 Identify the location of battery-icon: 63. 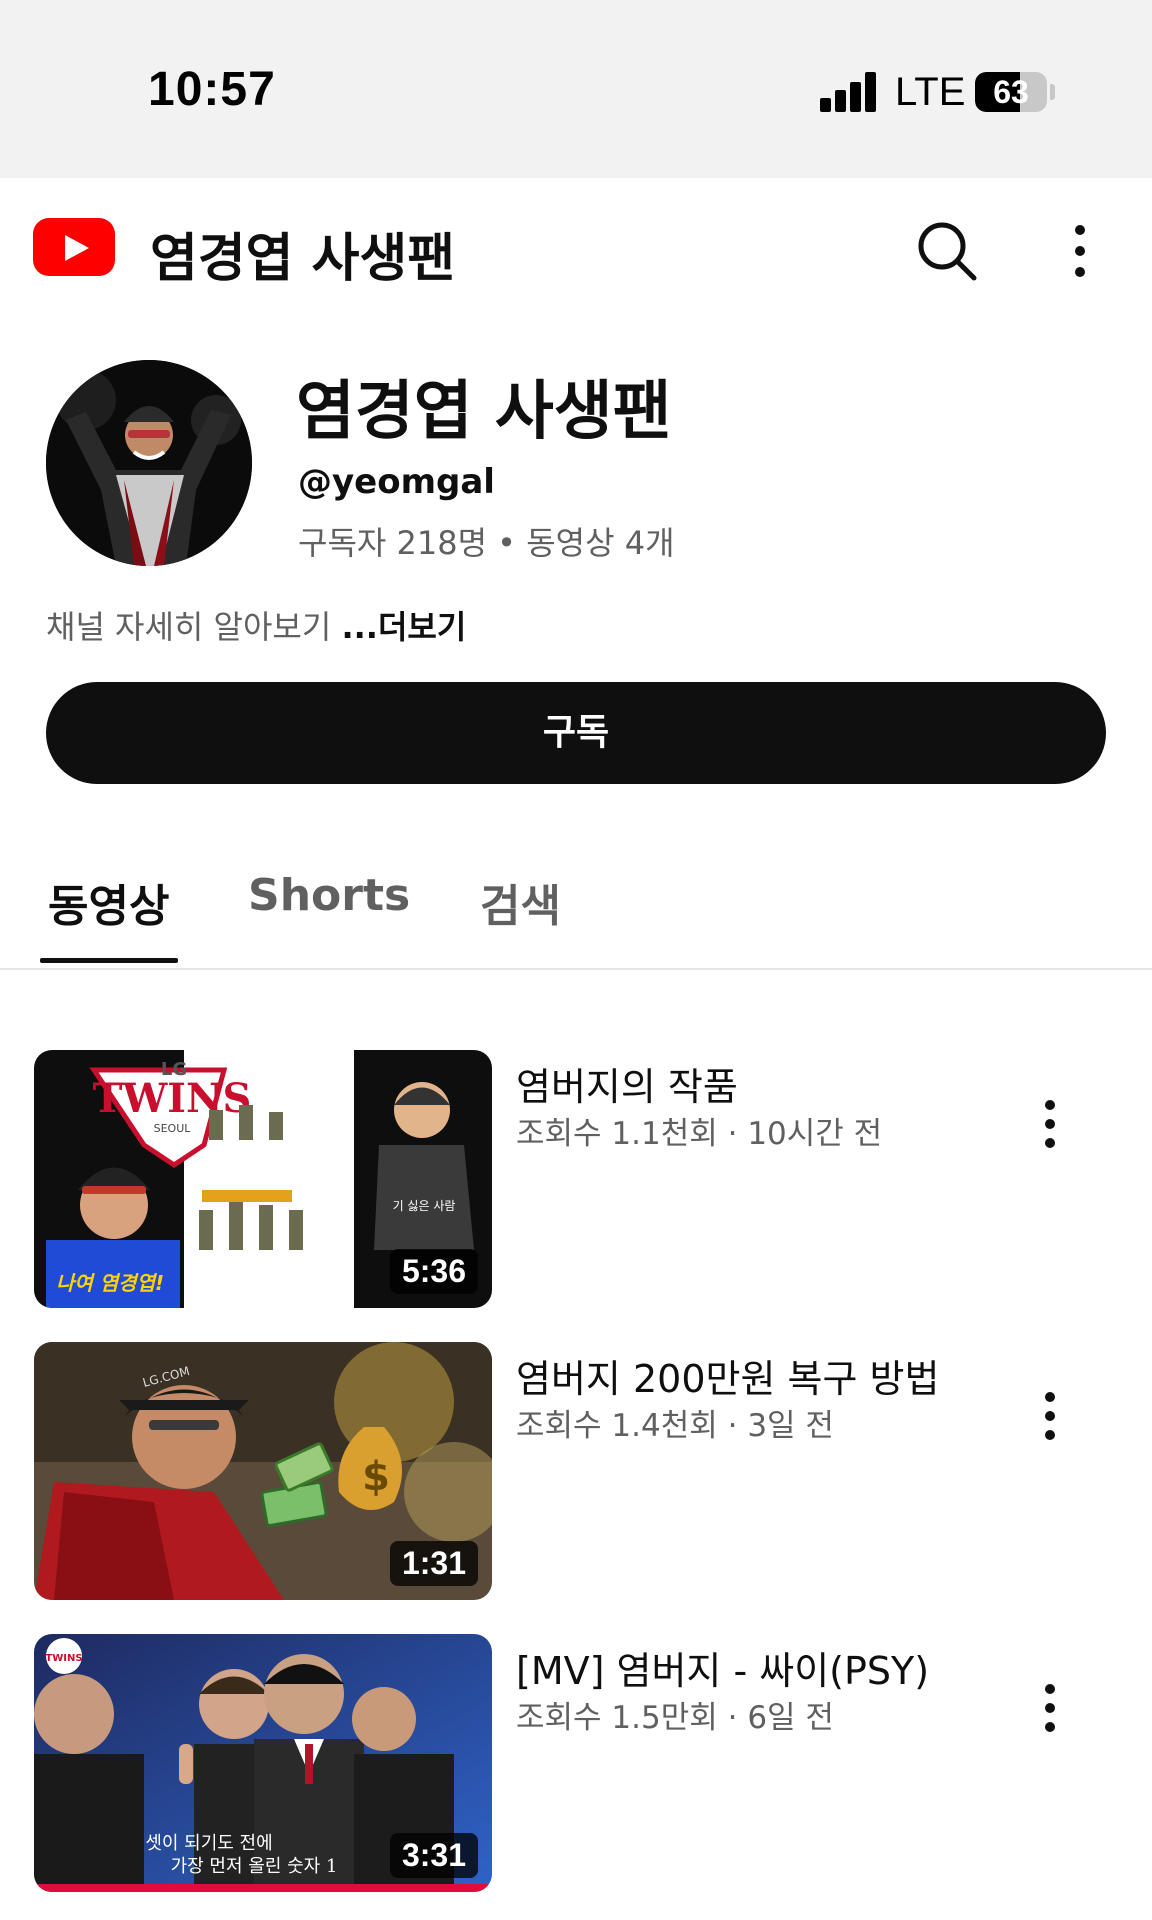
(1011, 92).